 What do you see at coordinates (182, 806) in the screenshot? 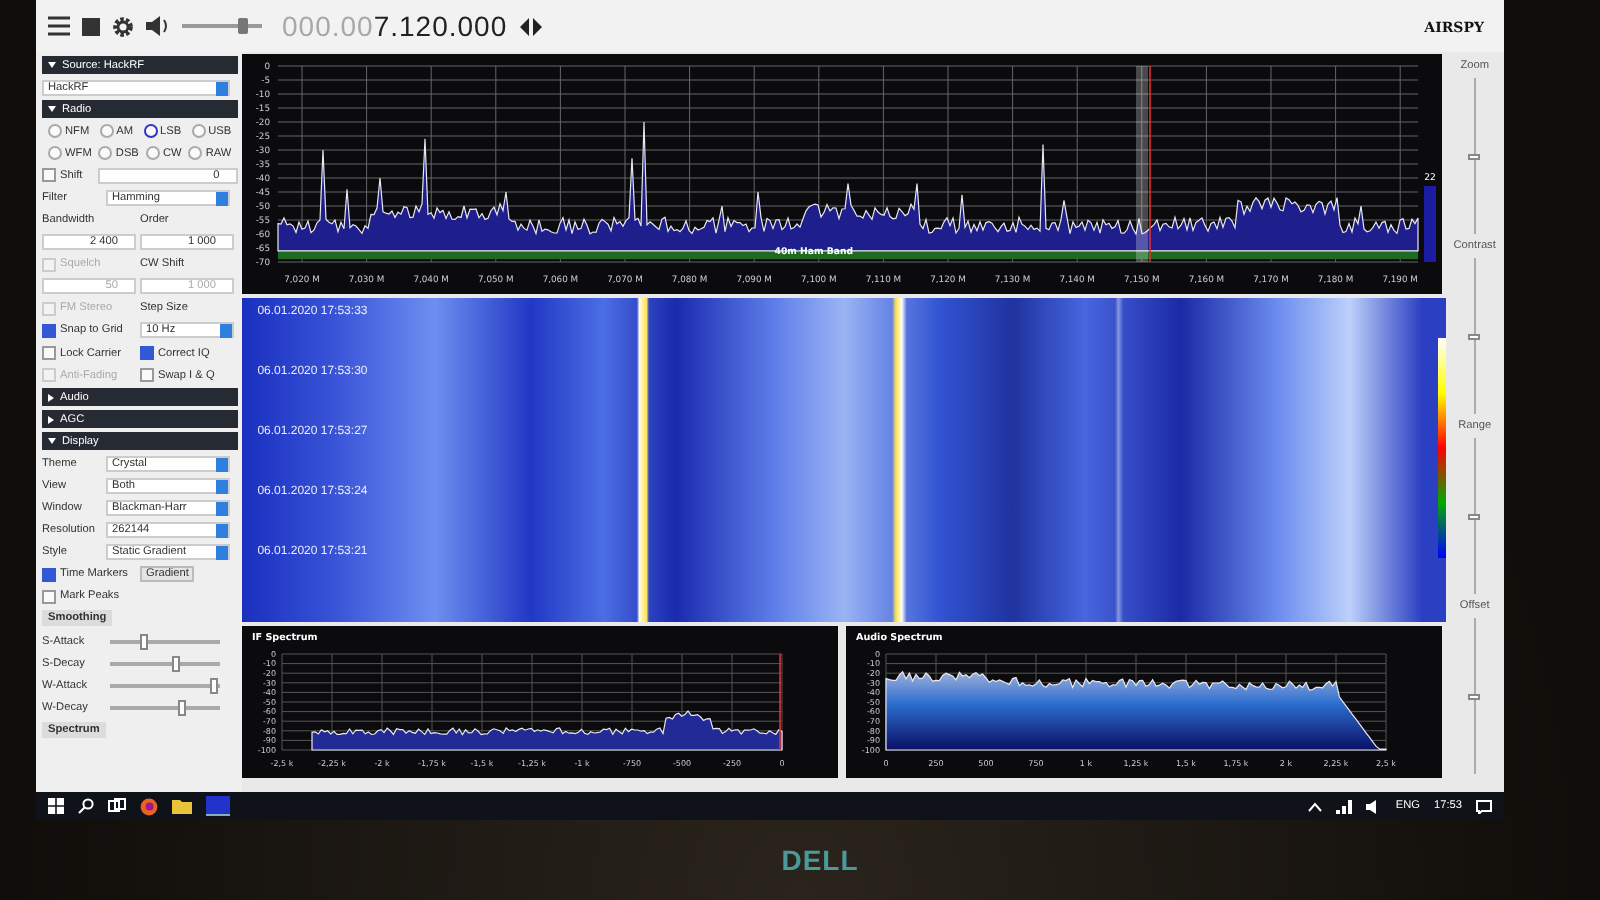
I see `folder-icon` at bounding box center [182, 806].